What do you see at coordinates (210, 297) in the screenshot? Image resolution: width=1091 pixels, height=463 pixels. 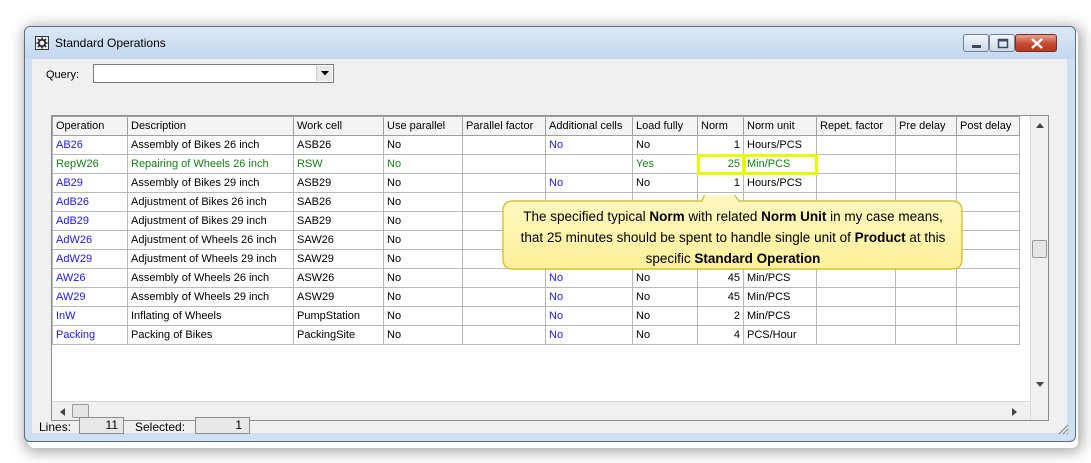 I see `cell-description: Assembly of Wheels 29 inch` at bounding box center [210, 297].